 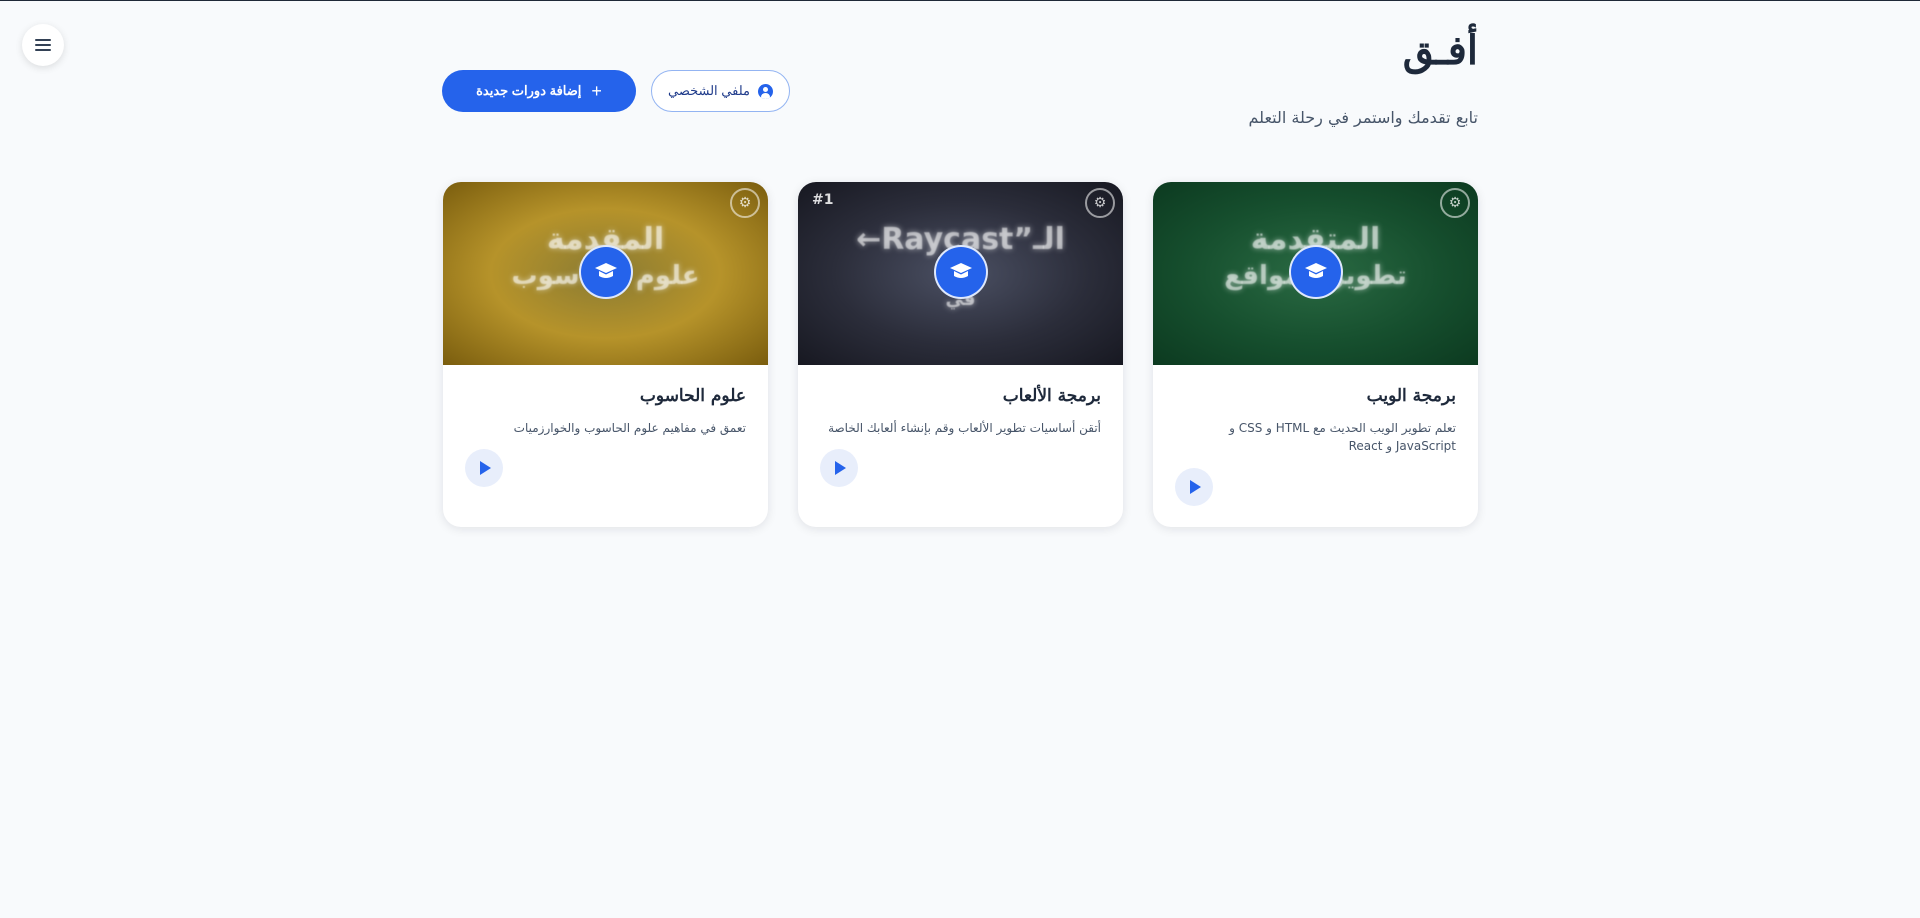 What do you see at coordinates (629, 428) in the screenshot?
I see `course-description: تعمق في مفاهيم علوم الحاسوب والخوارزميات` at bounding box center [629, 428].